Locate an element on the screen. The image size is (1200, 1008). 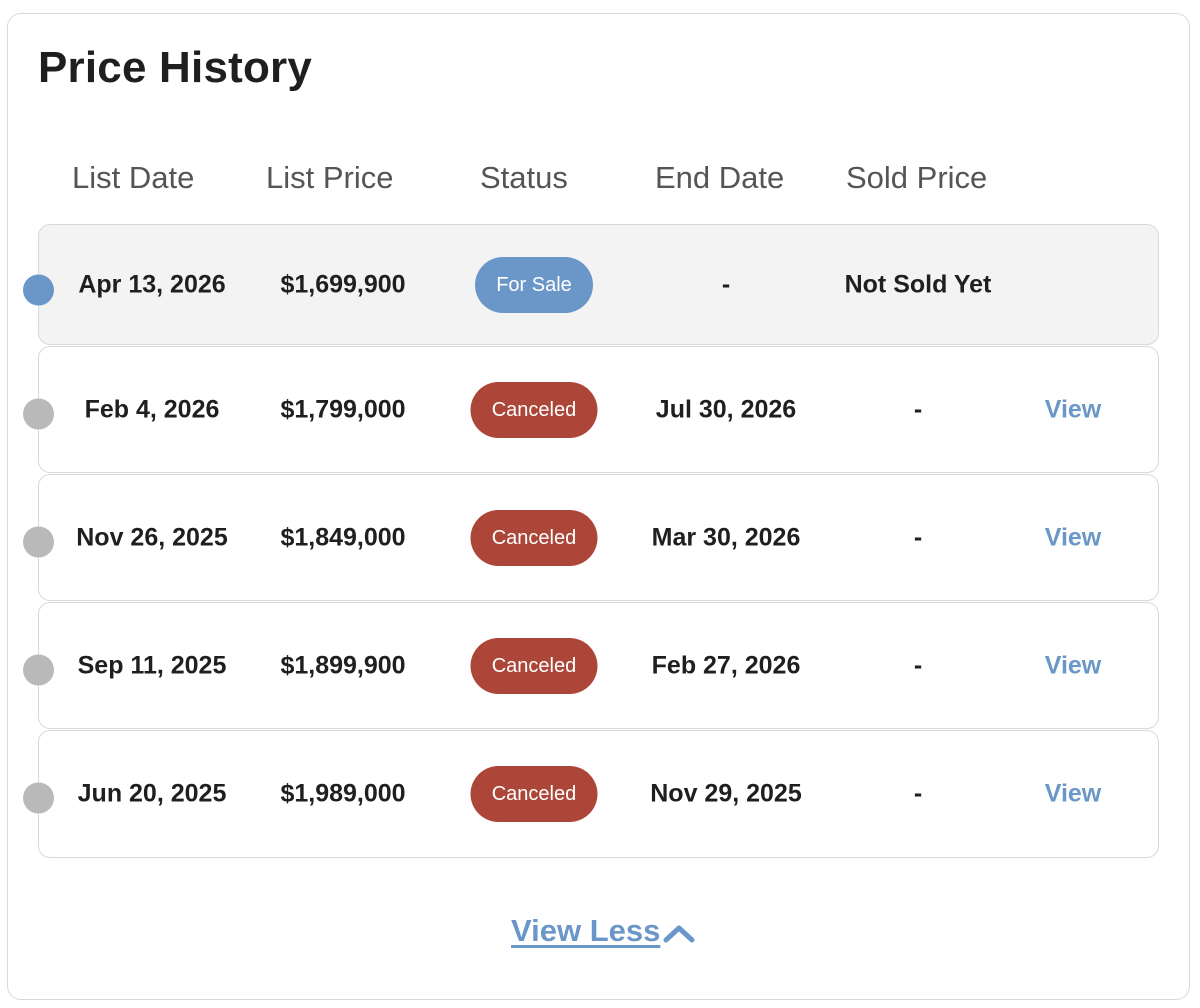
end-date: Feb 27, 2026 is located at coordinates (726, 665).